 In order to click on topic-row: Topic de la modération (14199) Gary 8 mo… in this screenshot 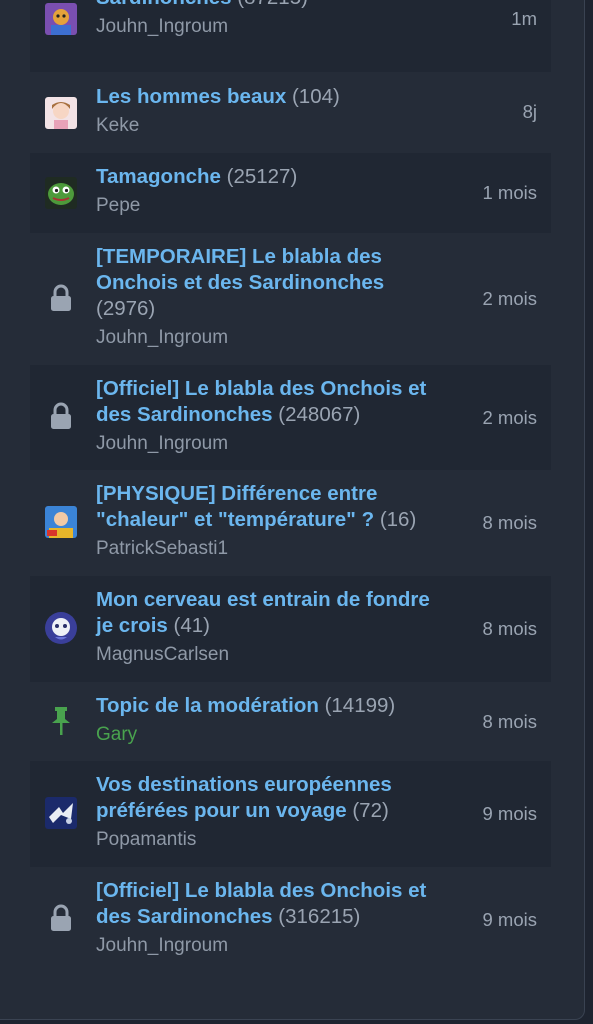, I will do `click(290, 721)`.